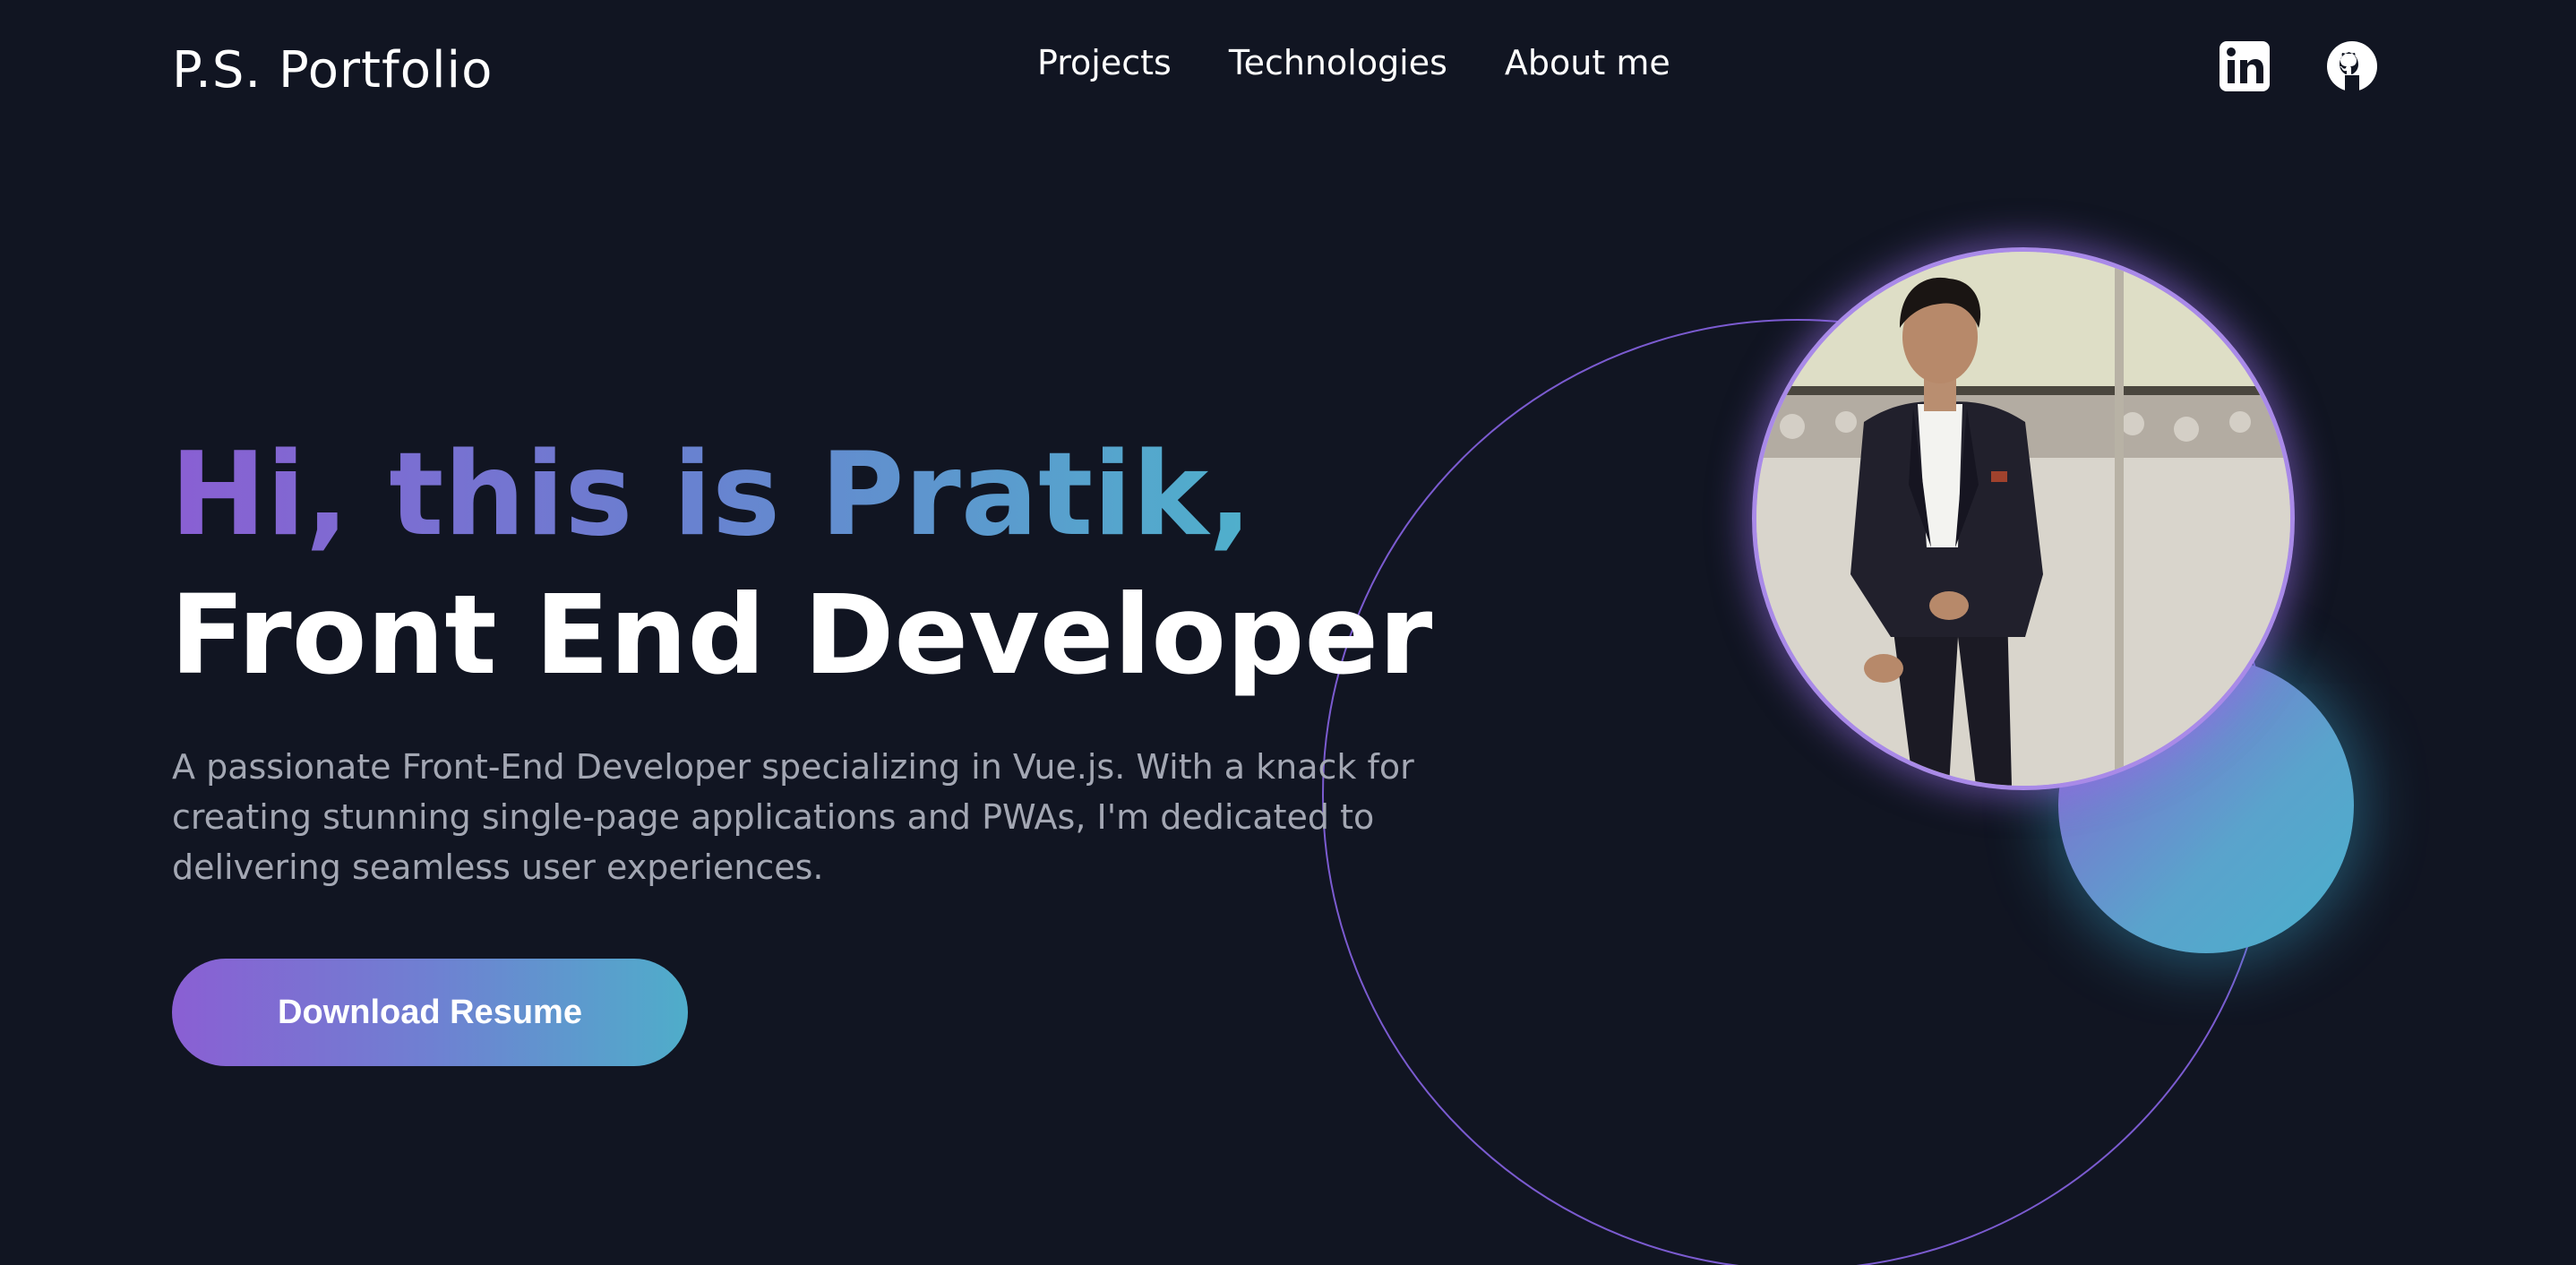 Image resolution: width=2576 pixels, height=1265 pixels. I want to click on nav-link-technologies: Technologies, so click(1338, 62).